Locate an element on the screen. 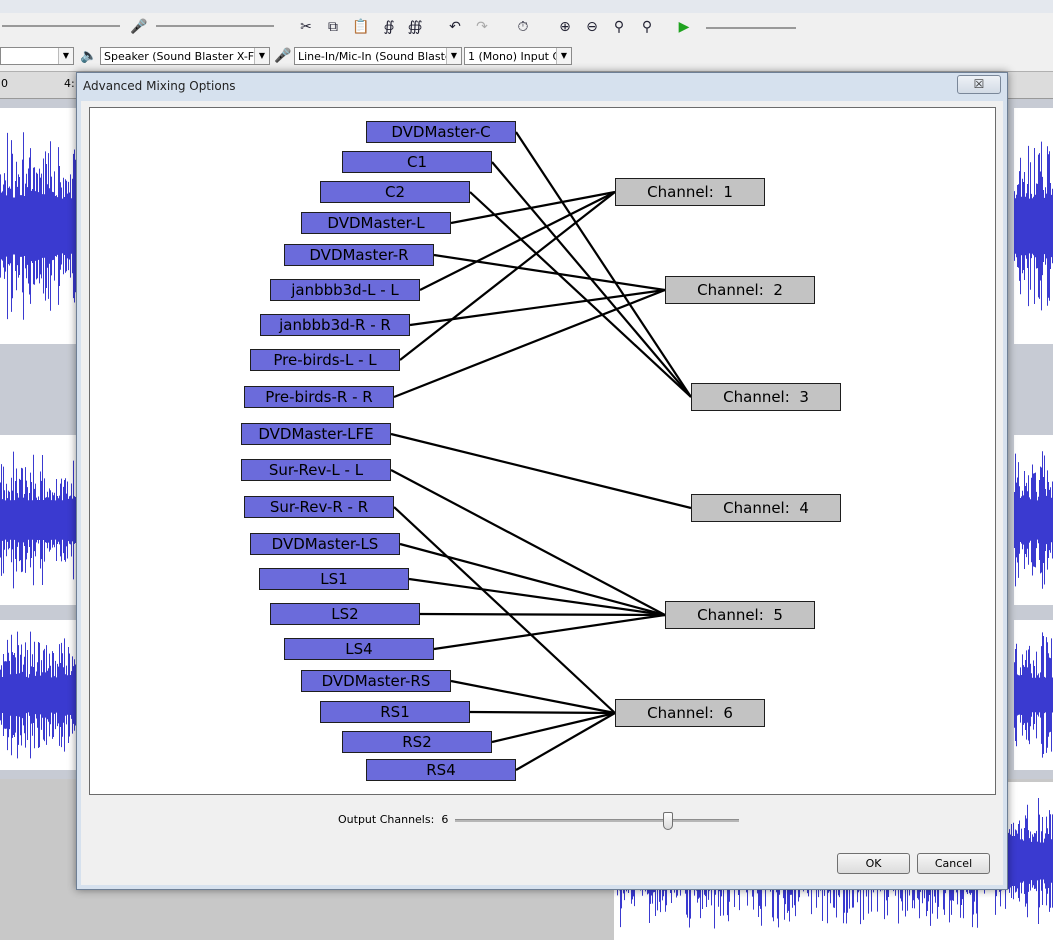  track-box-3: C2 is located at coordinates (395, 192).